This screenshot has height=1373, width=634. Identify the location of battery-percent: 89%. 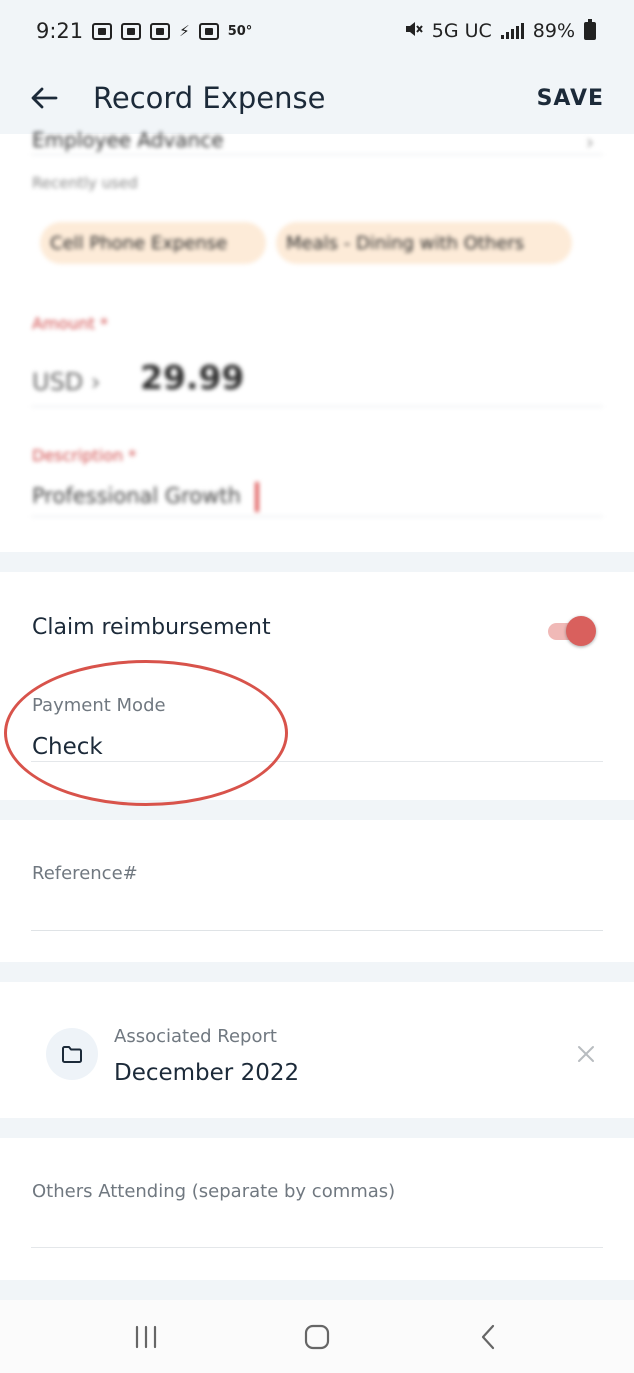
(553, 31).